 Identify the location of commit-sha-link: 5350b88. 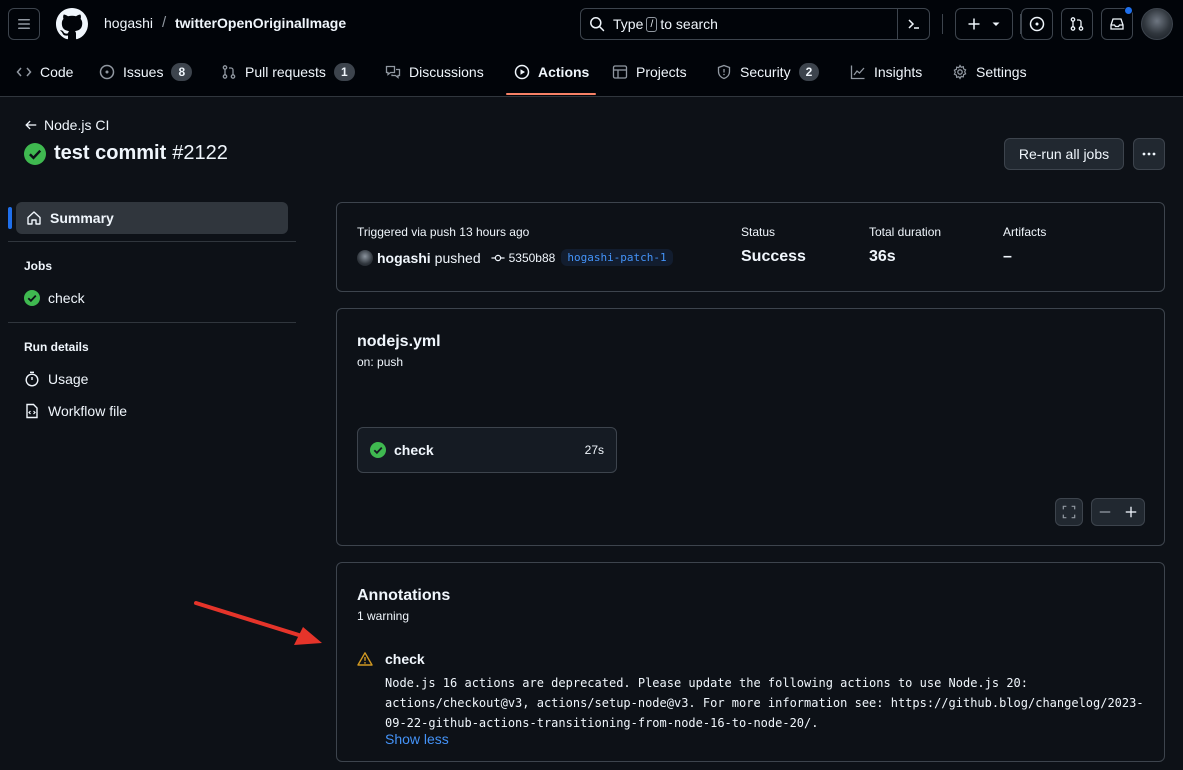
(532, 258).